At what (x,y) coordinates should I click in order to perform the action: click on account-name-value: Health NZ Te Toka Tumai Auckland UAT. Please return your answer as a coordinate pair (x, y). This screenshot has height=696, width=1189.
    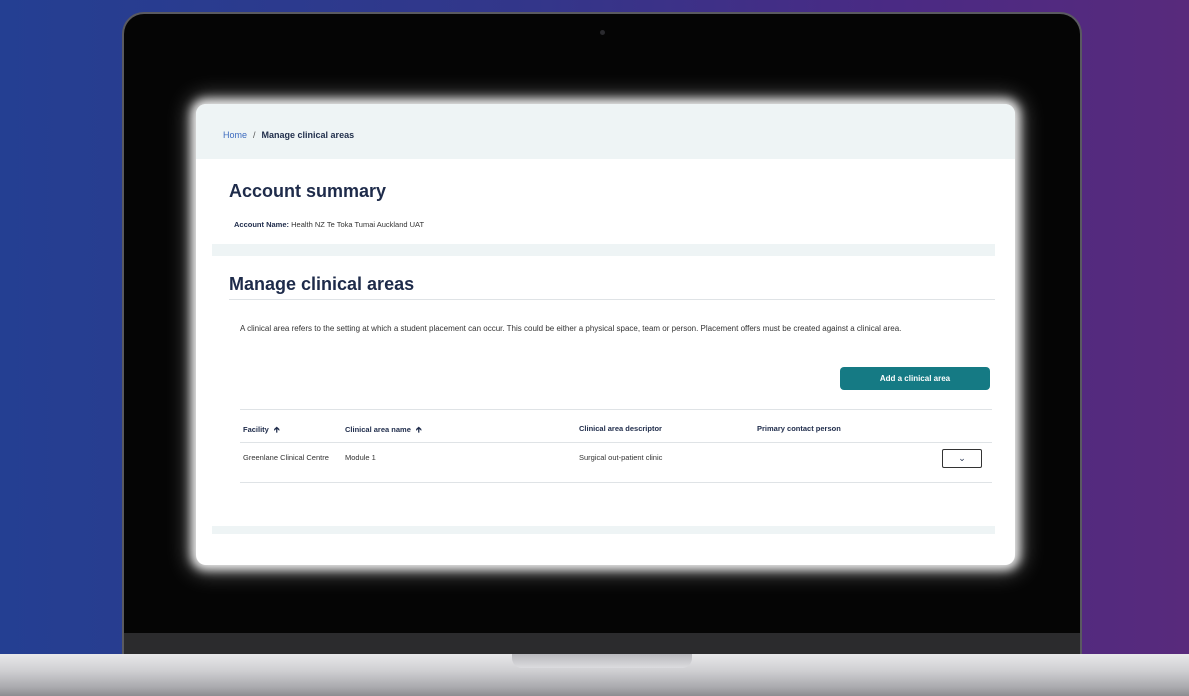
    Looking at the image, I should click on (358, 224).